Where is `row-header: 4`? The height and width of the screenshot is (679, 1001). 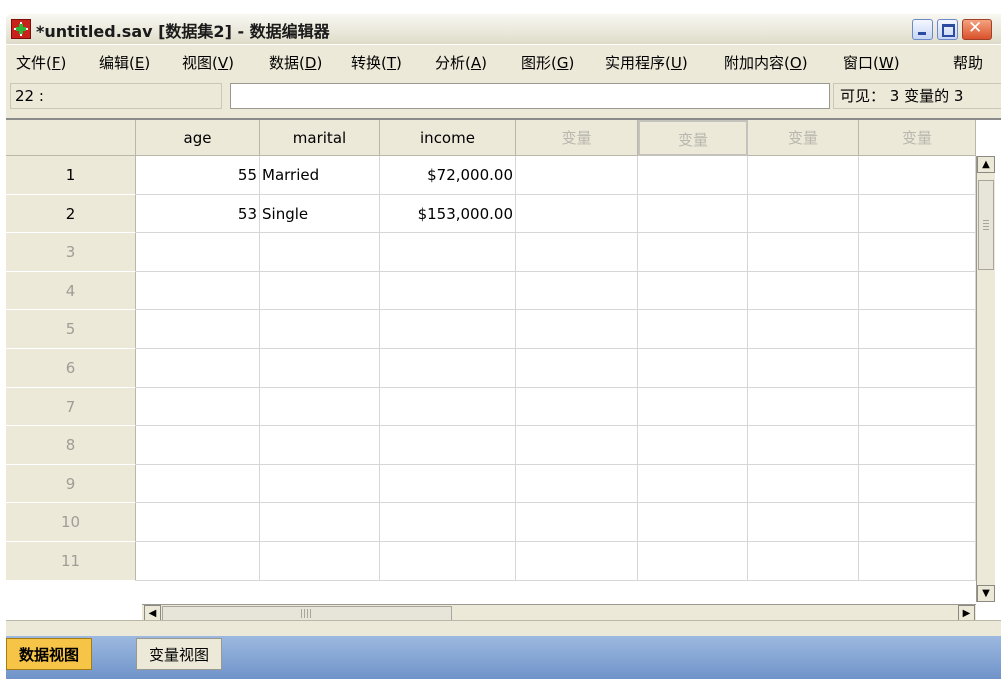
row-header: 4 is located at coordinates (71, 291).